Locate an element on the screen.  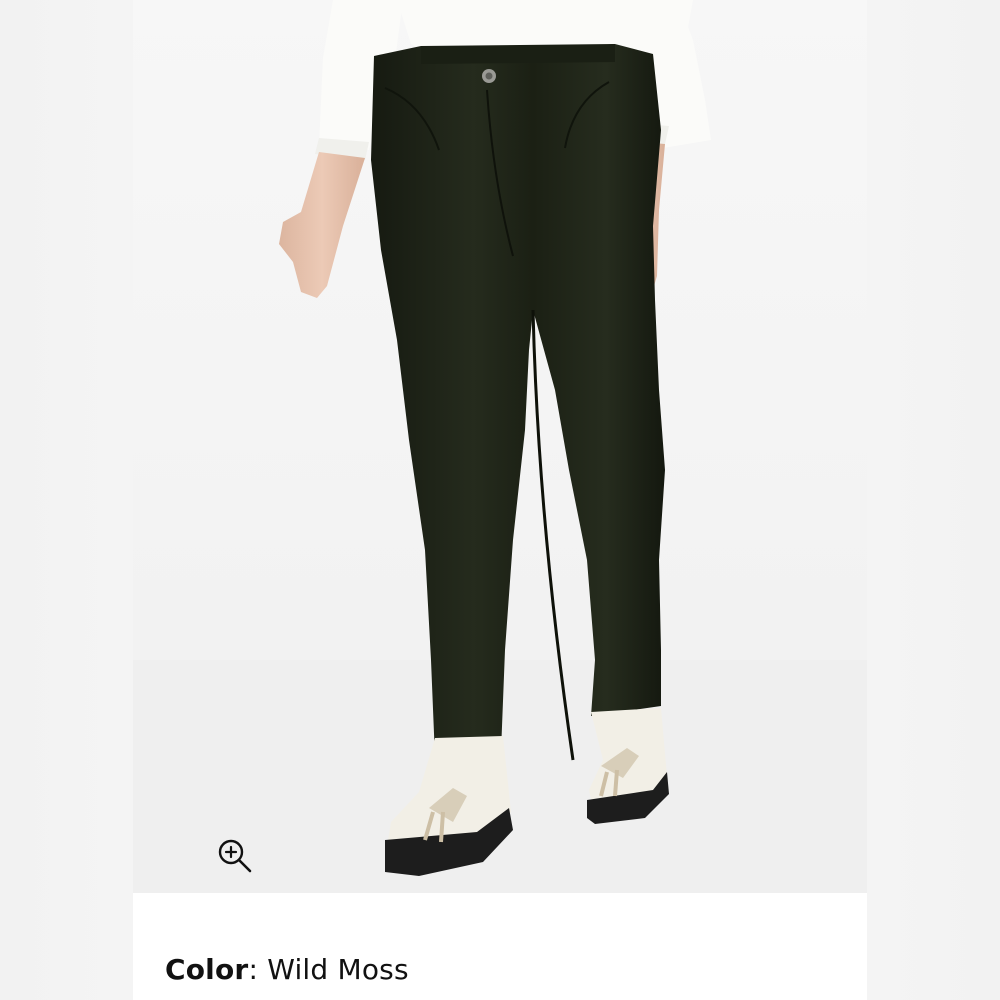
zoom-button is located at coordinates (235, 856).